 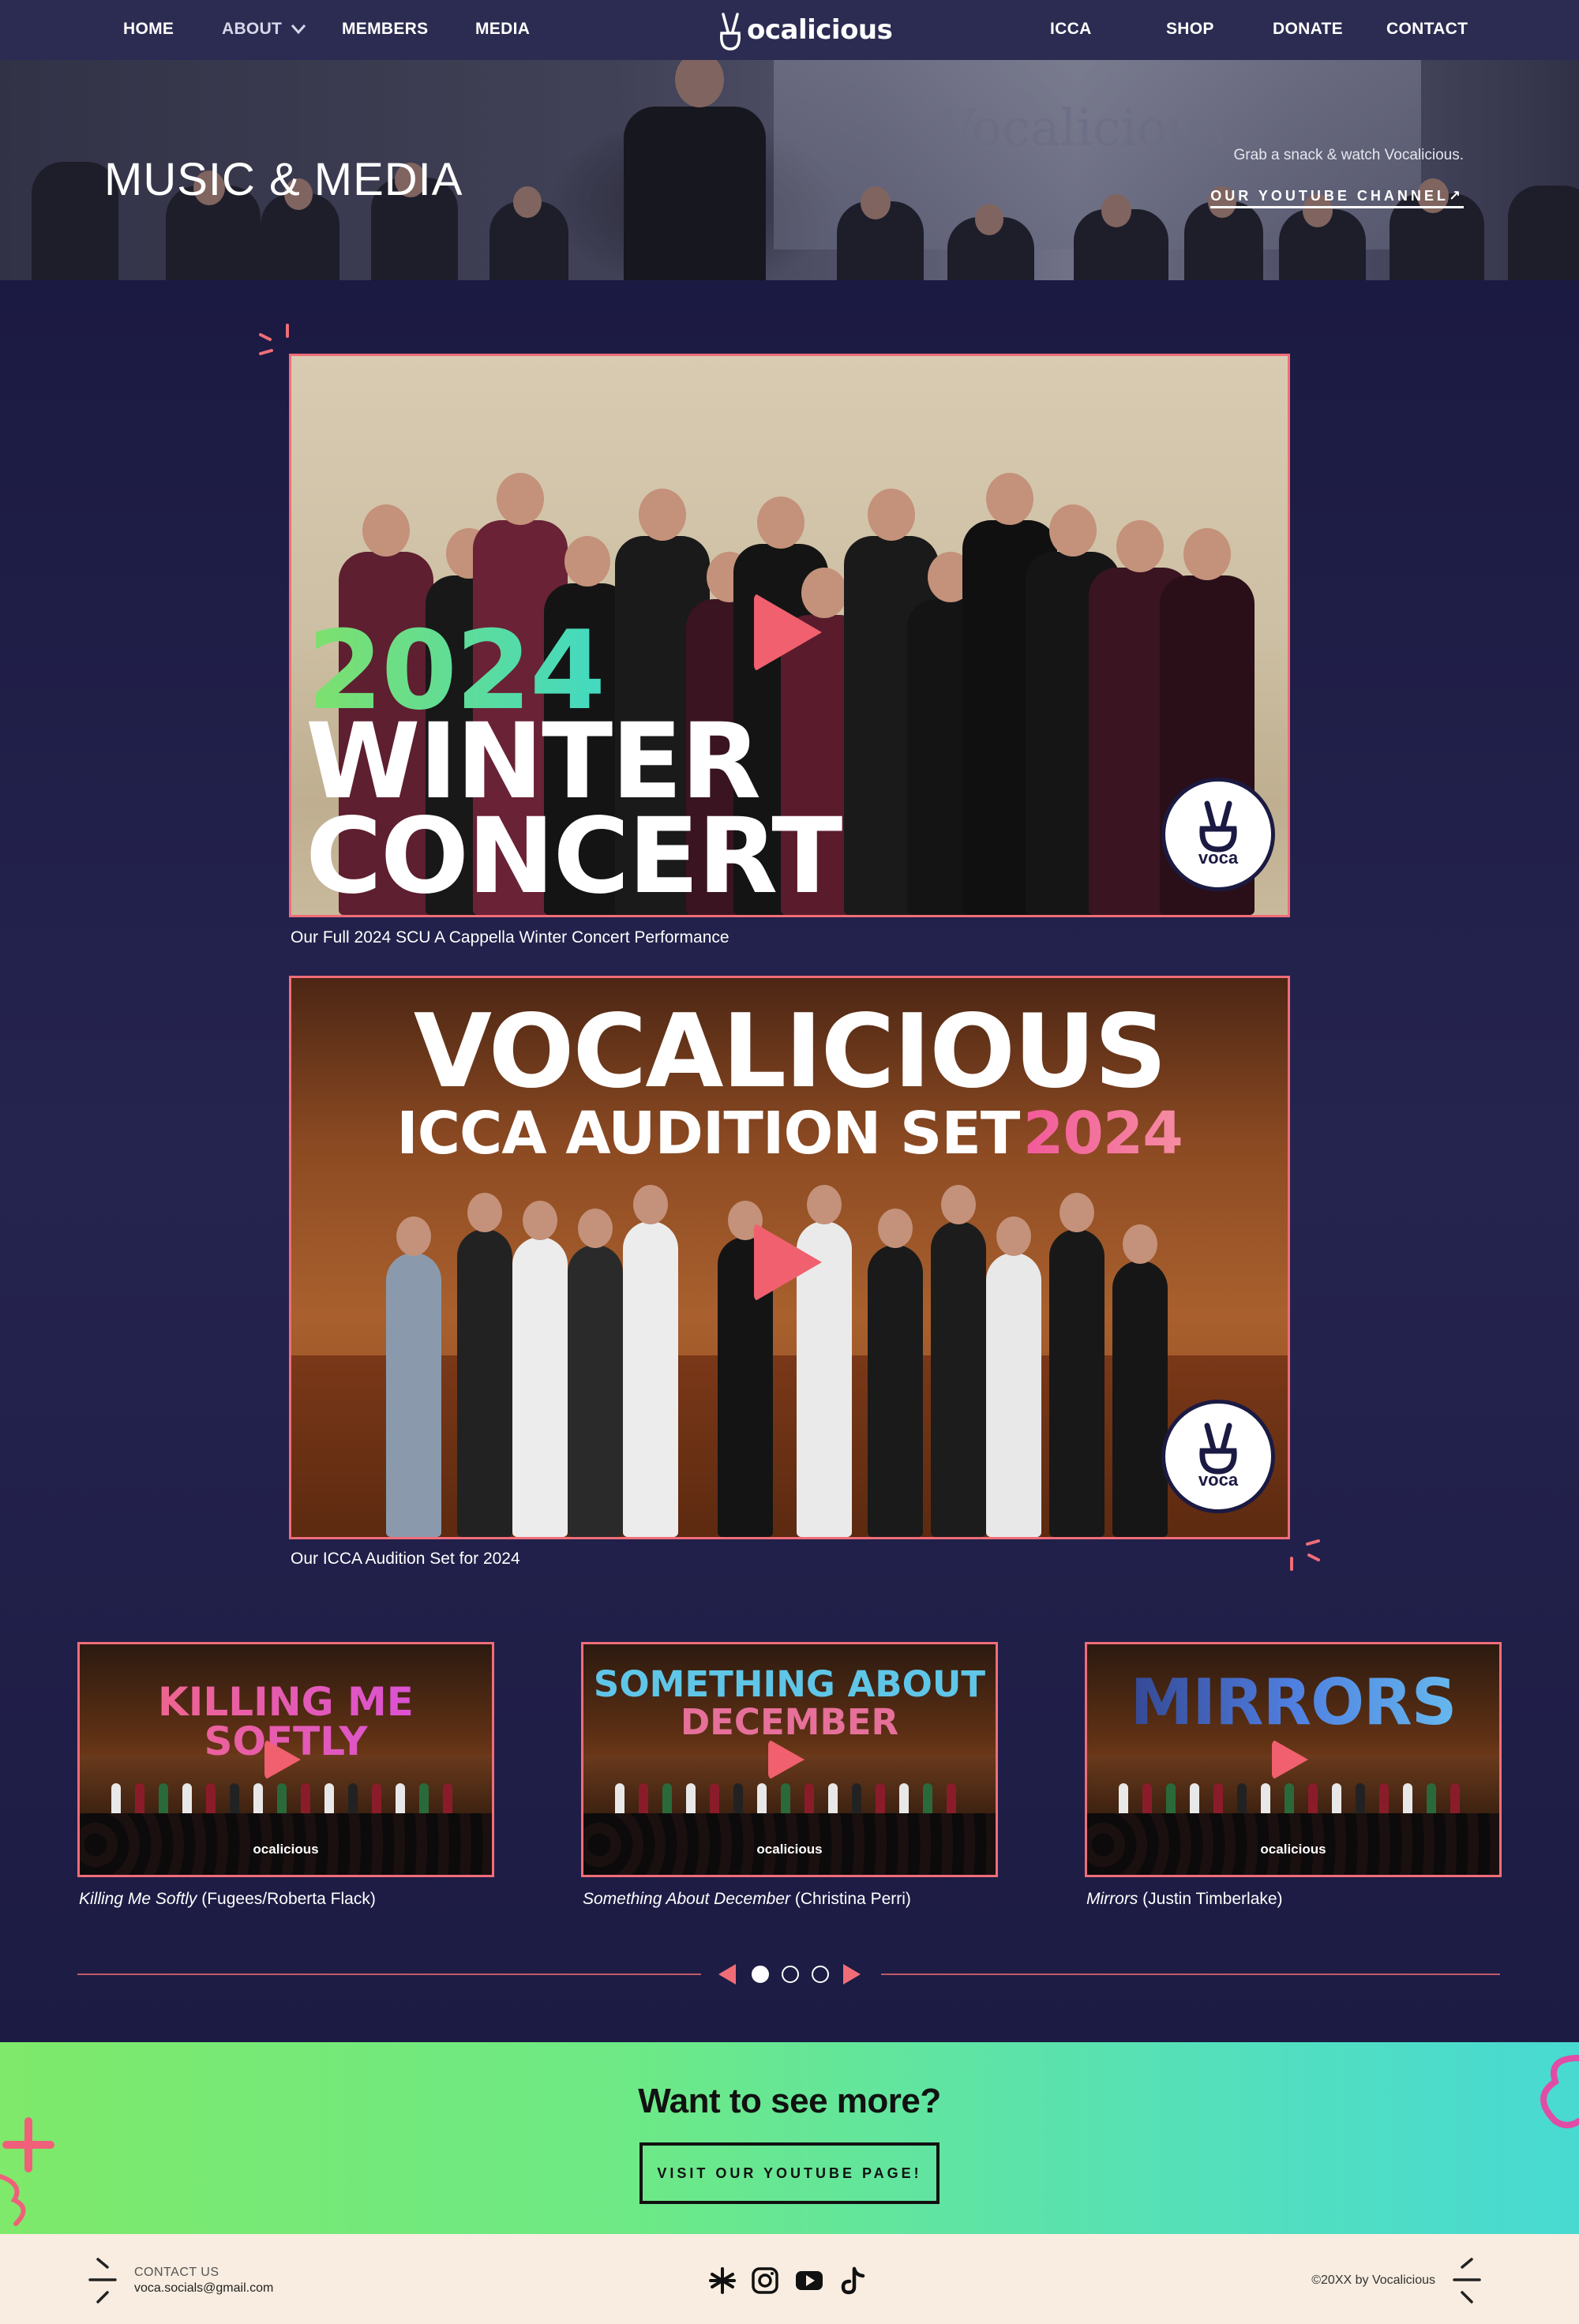 I want to click on brand-name: ocalicious, so click(x=820, y=30).